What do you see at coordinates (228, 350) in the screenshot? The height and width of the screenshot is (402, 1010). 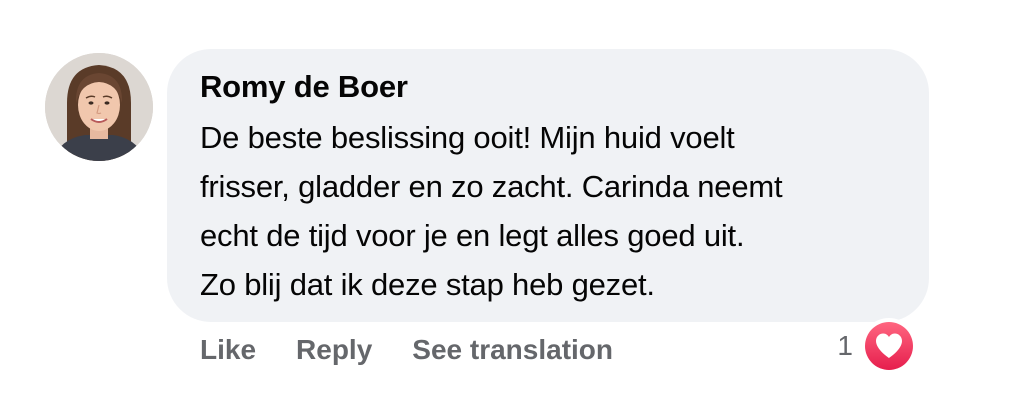 I see `like-button: Like` at bounding box center [228, 350].